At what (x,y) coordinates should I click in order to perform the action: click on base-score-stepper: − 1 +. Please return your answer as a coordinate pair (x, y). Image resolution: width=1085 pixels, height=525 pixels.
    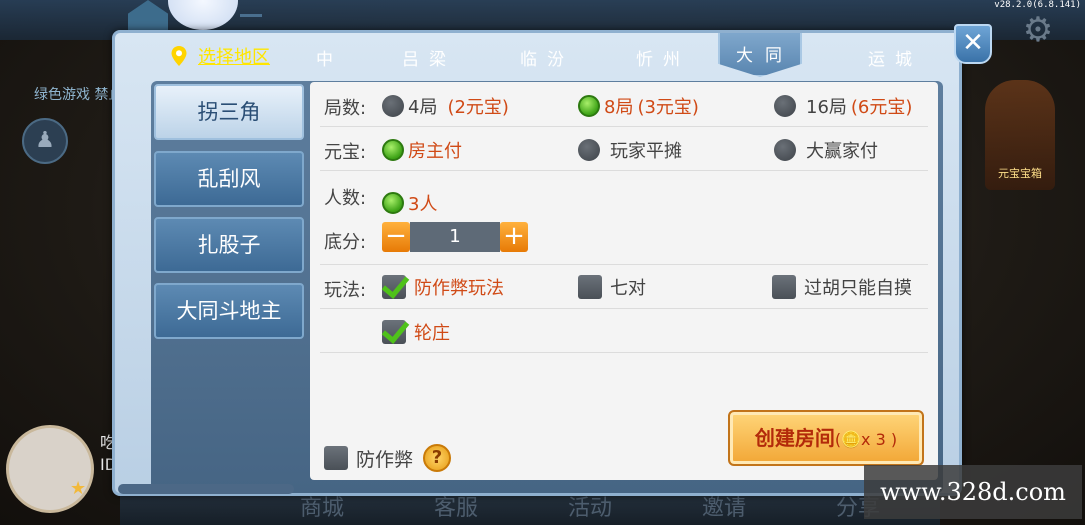
    Looking at the image, I should click on (455, 237).